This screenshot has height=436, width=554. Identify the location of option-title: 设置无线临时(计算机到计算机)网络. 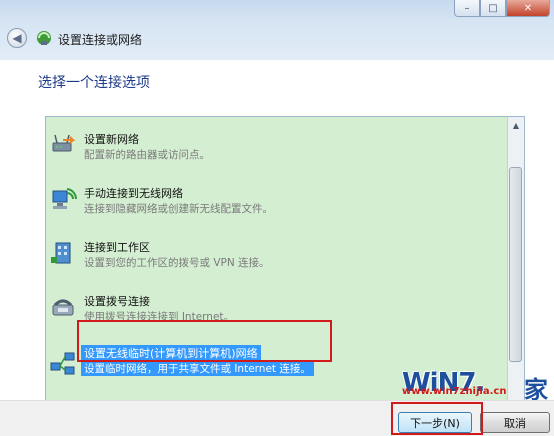
(171, 353).